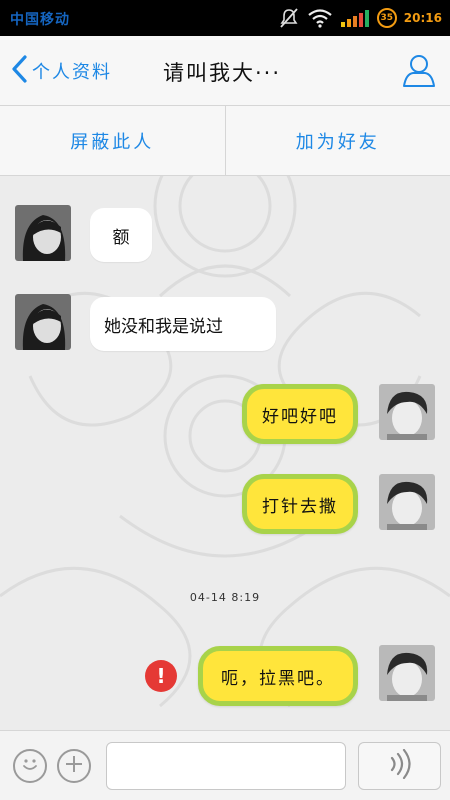  What do you see at coordinates (225, 597) in the screenshot?
I see `message-timestamp: 04-14 8:19` at bounding box center [225, 597].